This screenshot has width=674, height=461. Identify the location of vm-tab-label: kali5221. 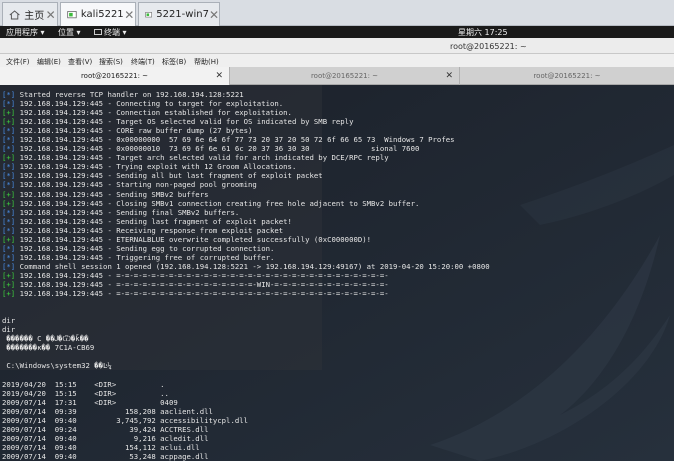
(102, 14).